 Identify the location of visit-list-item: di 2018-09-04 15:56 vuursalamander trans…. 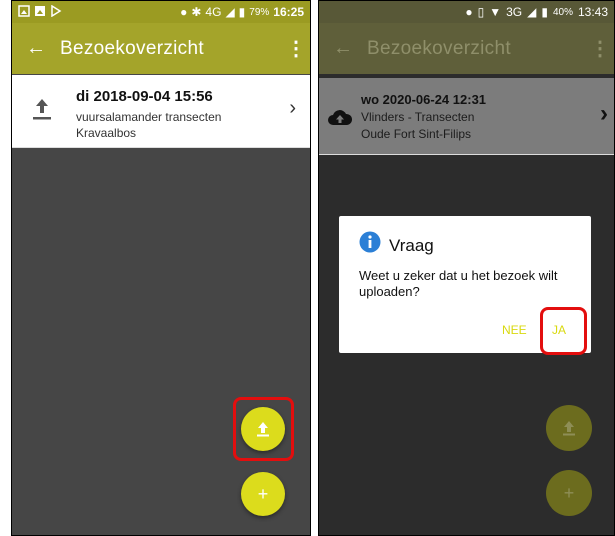
(161, 111).